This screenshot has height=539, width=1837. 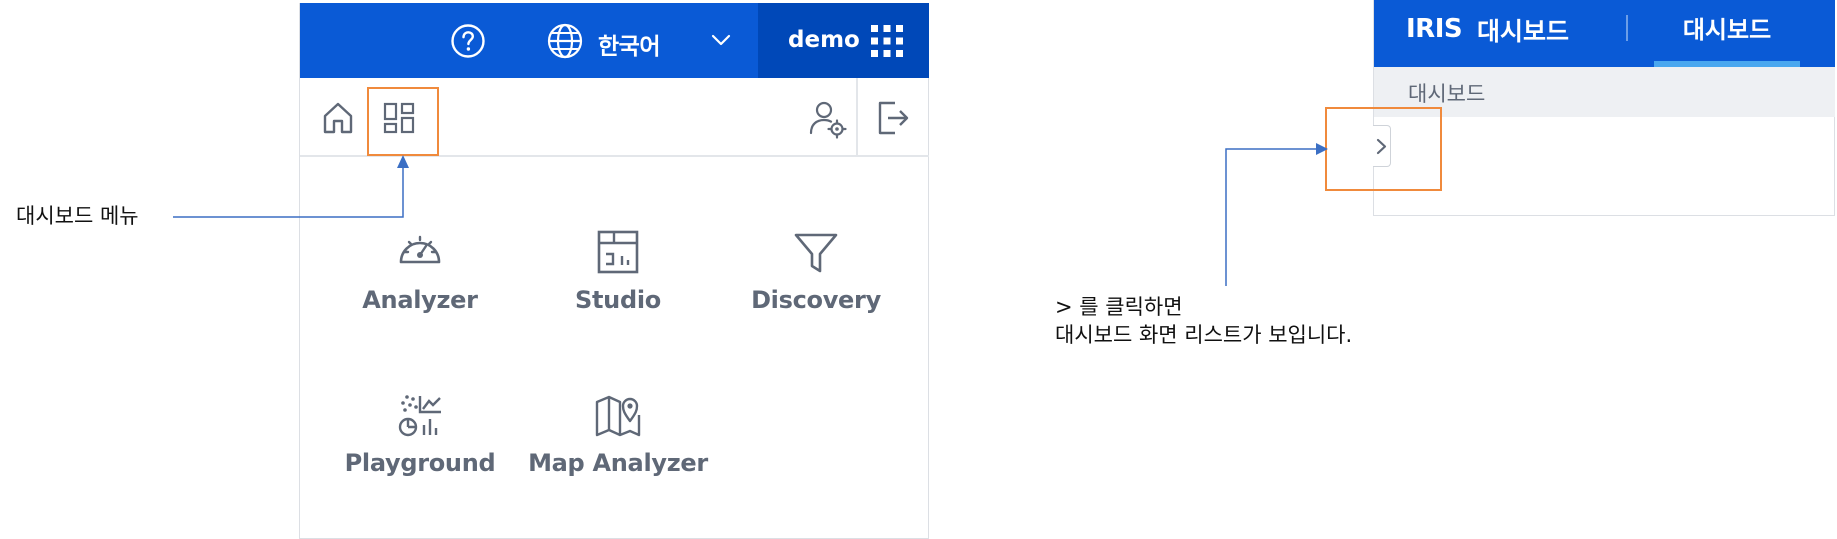 I want to click on user-name: demo, so click(x=824, y=40).